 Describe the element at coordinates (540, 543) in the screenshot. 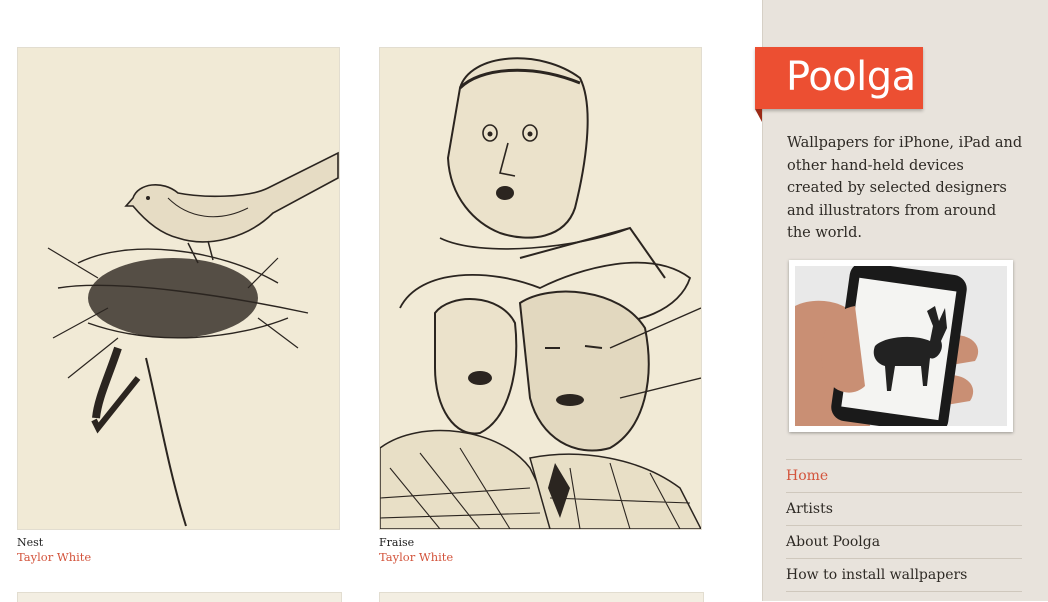

I see `wallpaper-title: Fraise` at that location.